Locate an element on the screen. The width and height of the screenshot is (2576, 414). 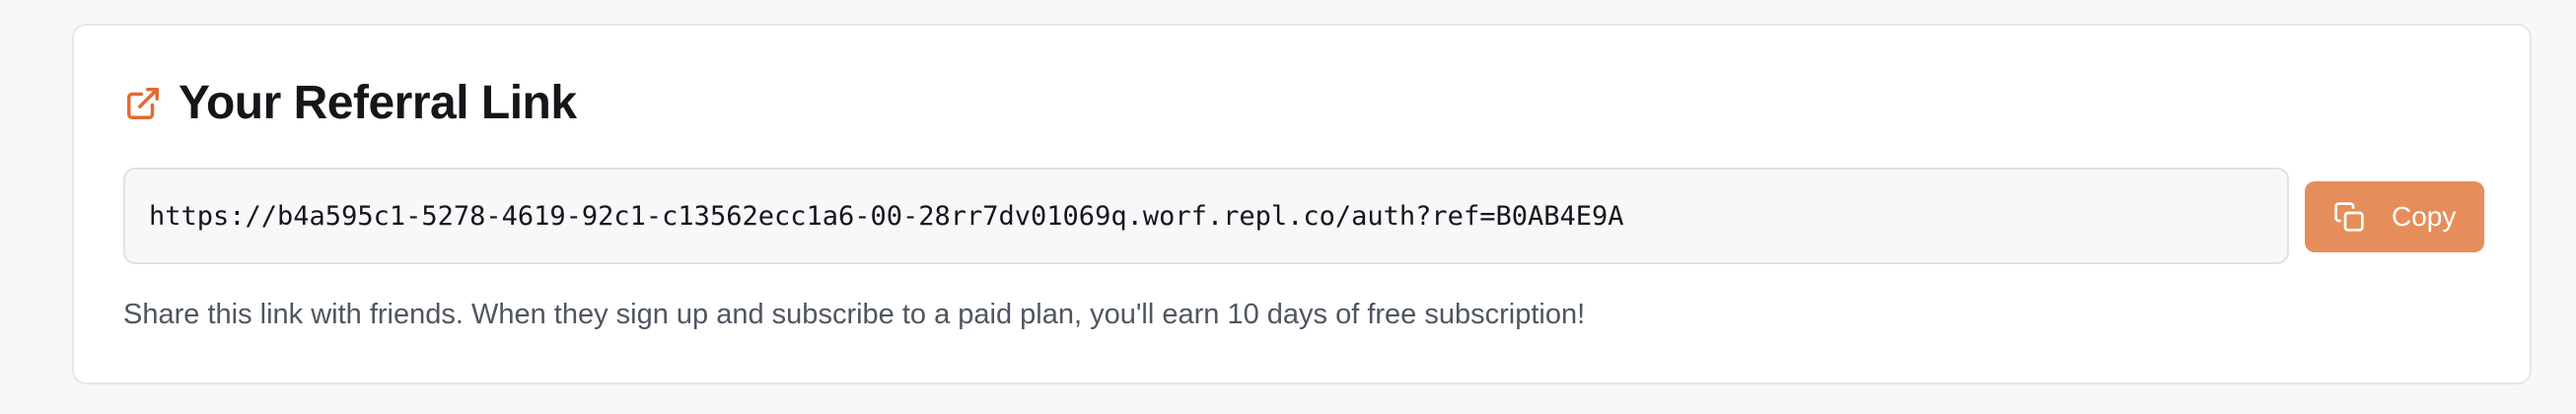
card-header: Your Referral Link is located at coordinates (350, 103).